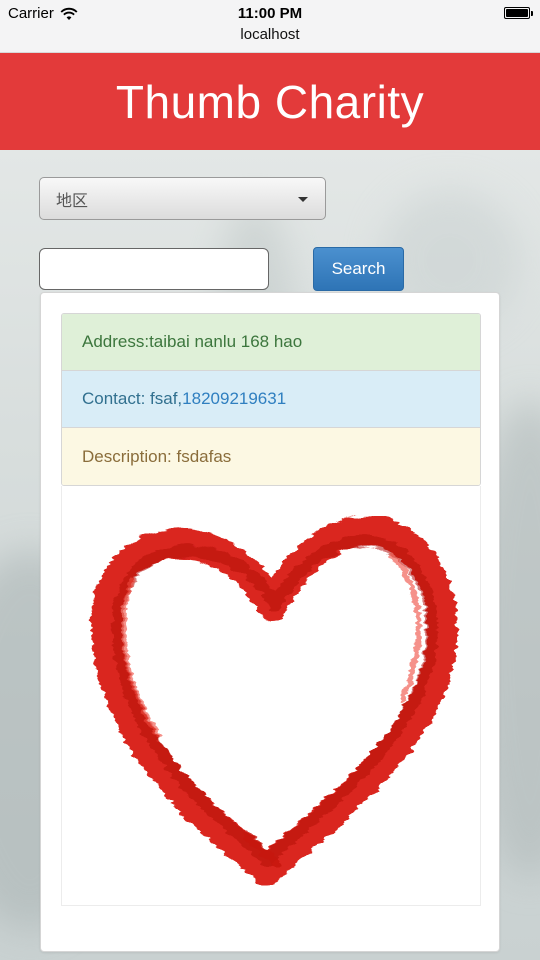 The width and height of the screenshot is (540, 960). I want to click on address-bar-url: localhost, so click(270, 34).